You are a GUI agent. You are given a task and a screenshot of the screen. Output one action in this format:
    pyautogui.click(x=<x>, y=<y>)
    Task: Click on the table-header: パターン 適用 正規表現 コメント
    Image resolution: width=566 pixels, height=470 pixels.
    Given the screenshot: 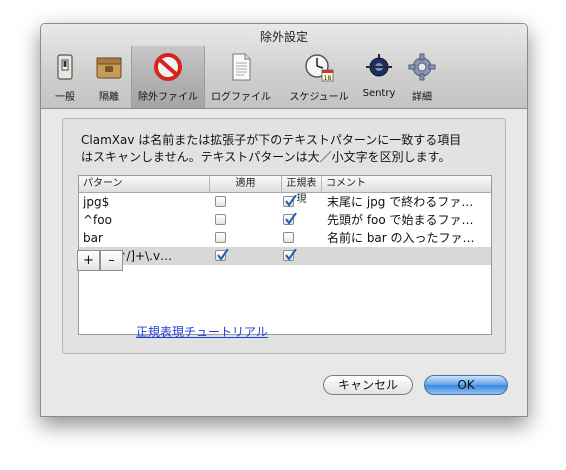 What is the action you would take?
    pyautogui.click(x=285, y=190)
    